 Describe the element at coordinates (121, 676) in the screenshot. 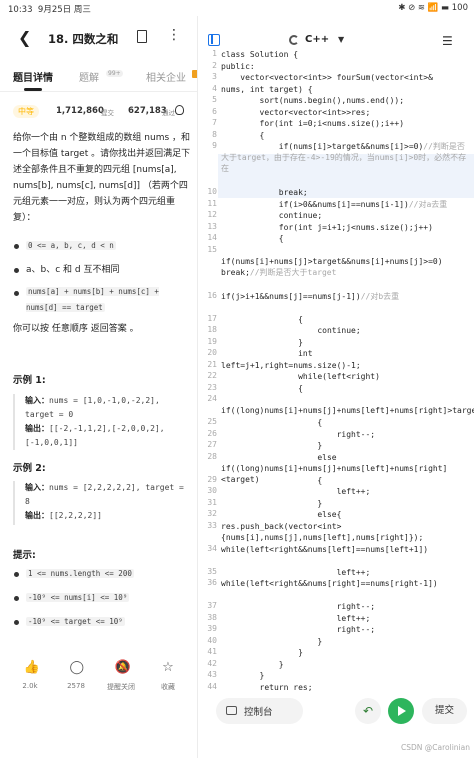

I see `reminder-button: 🔕 提醒关闭` at that location.